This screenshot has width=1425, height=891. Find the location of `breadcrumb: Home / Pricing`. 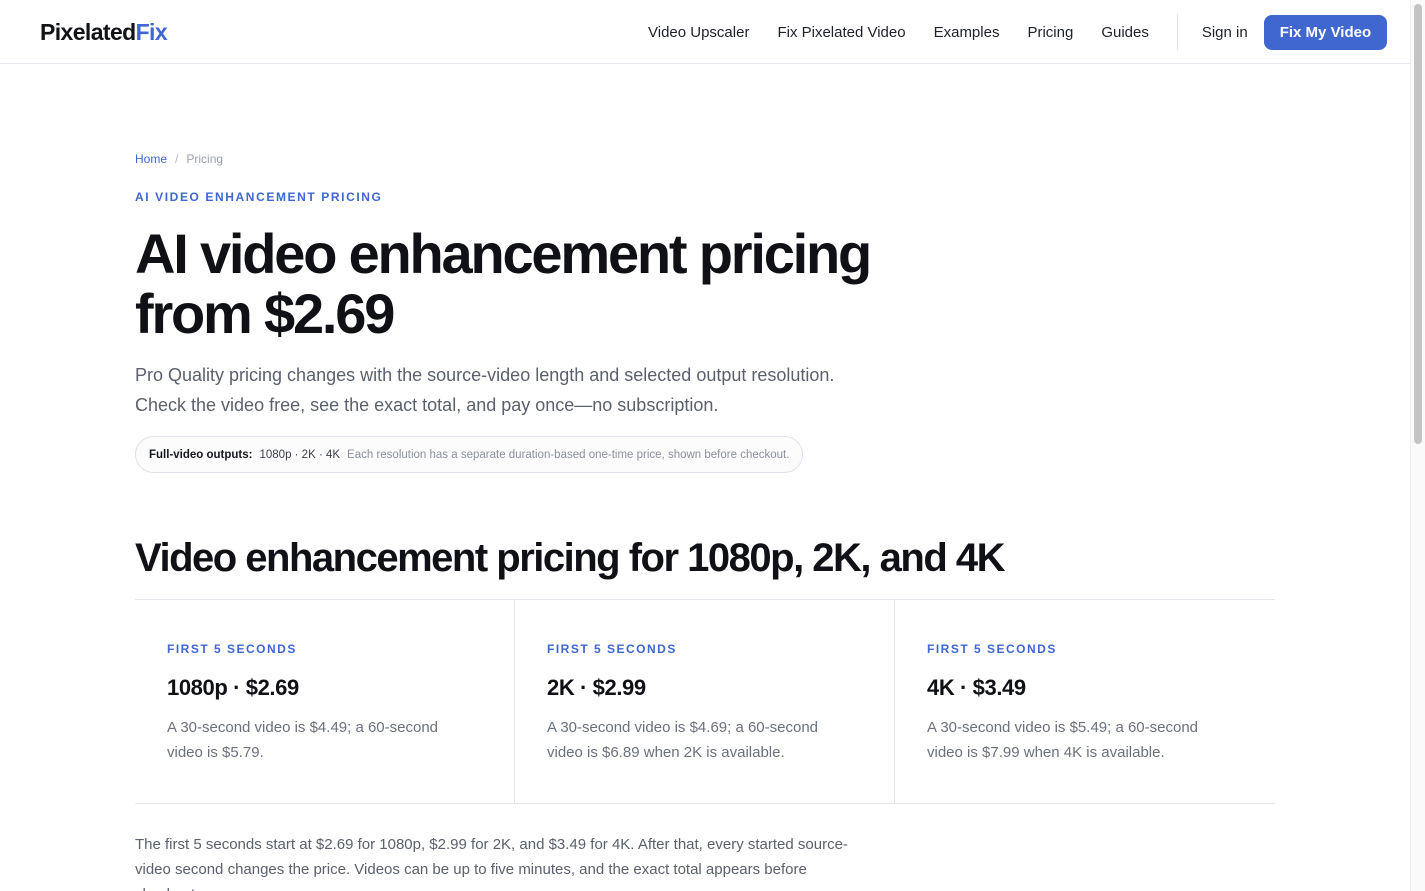

breadcrumb: Home / Pricing is located at coordinates (179, 159).